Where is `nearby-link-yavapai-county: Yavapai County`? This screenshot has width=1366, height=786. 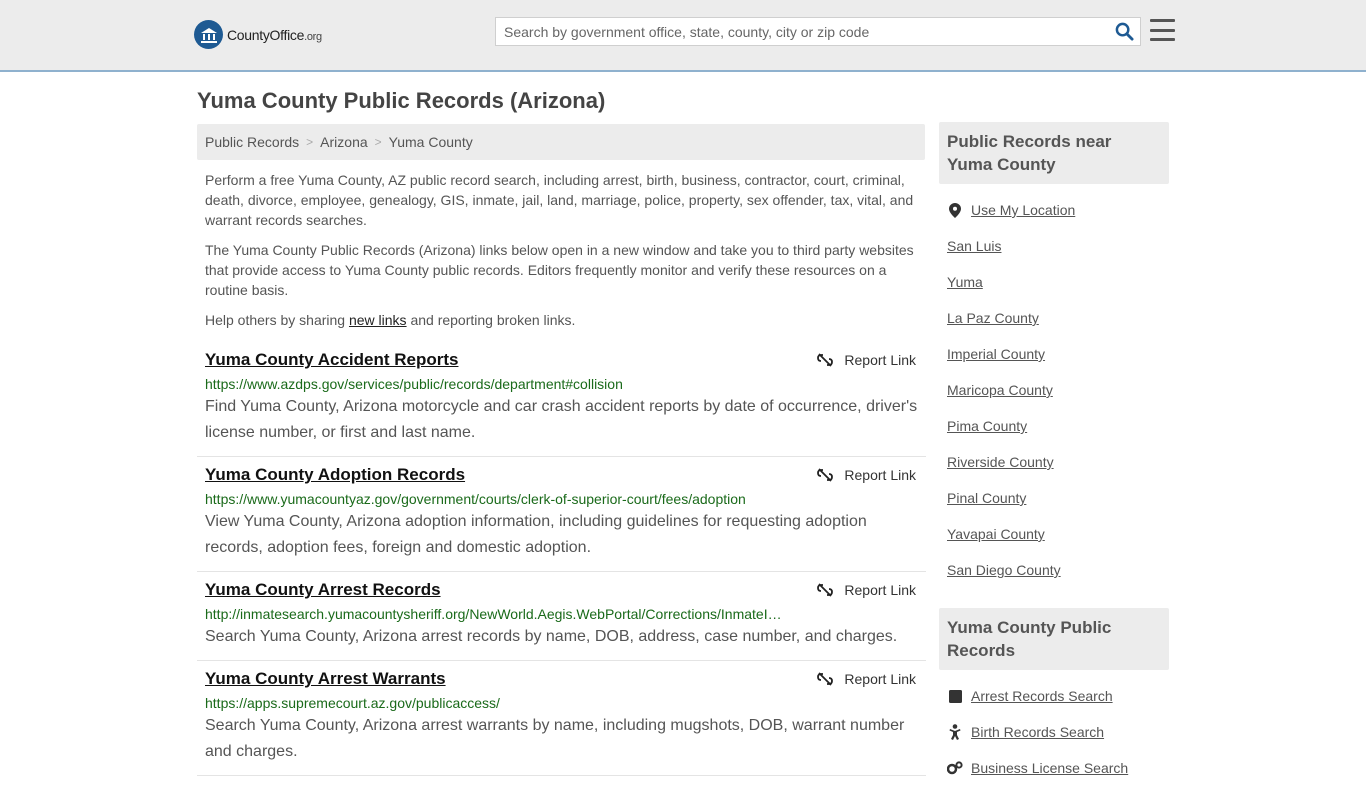
nearby-link-yavapai-county: Yavapai County is located at coordinates (996, 534).